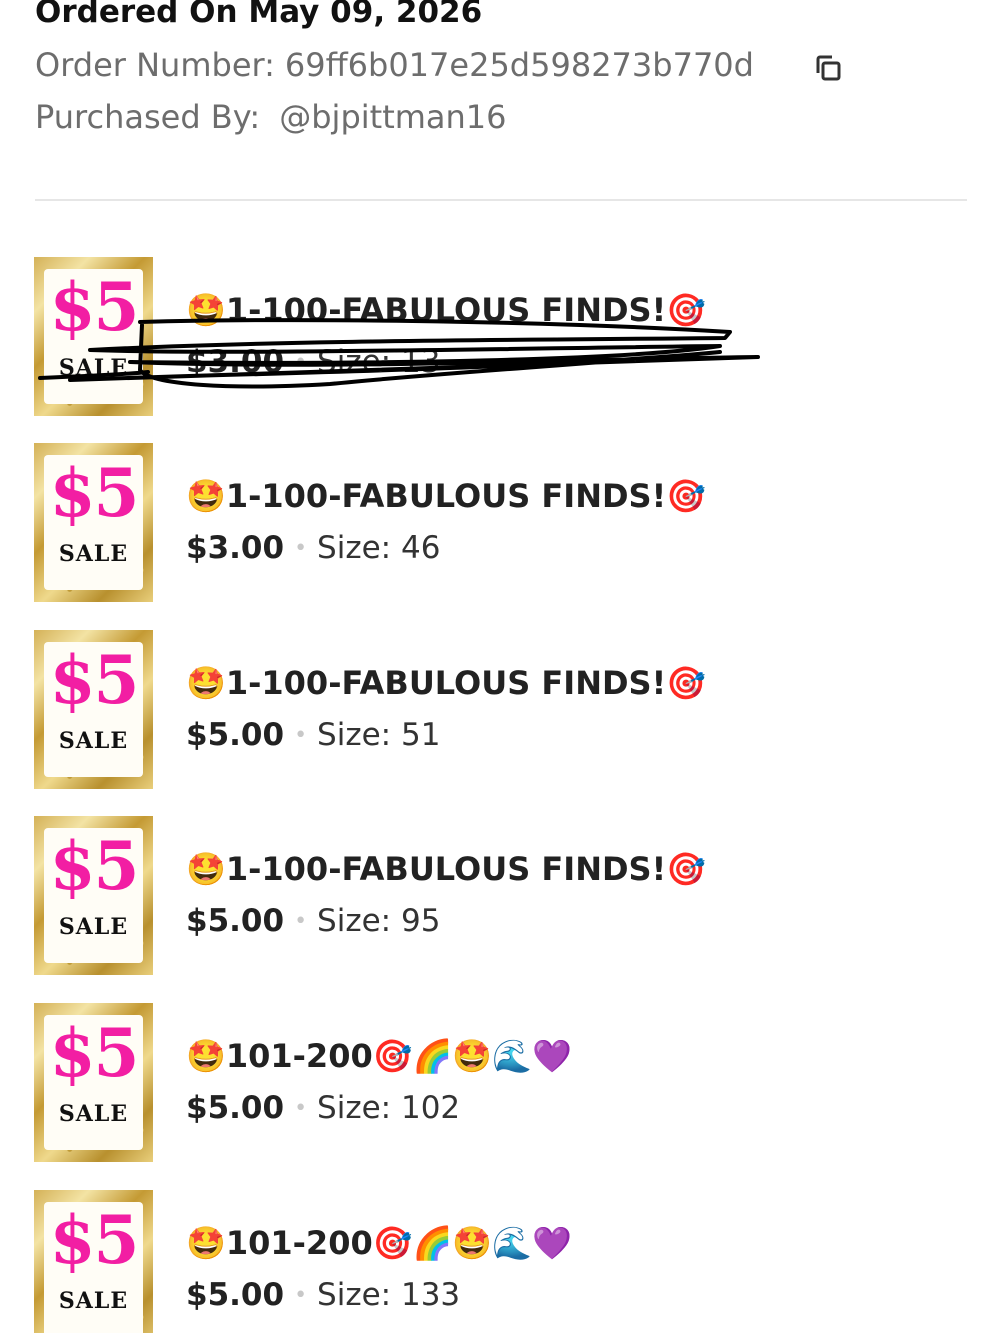 The image size is (1000, 1333). Describe the element at coordinates (313, 921) in the screenshot. I see `item-details: $5.00 • Size: 95` at that location.